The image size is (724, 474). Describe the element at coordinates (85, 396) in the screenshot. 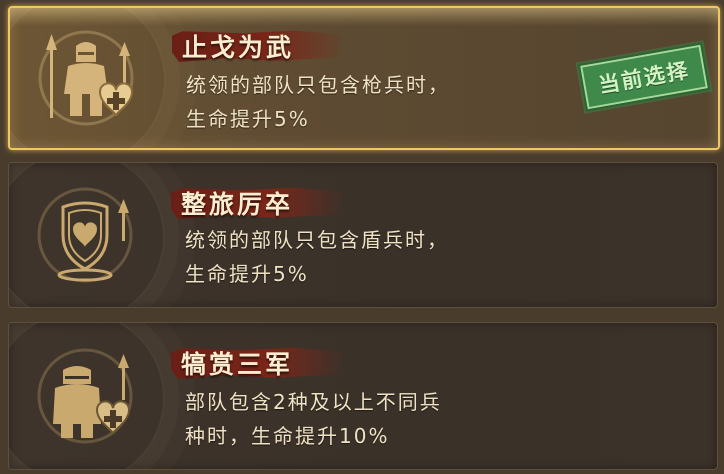

I see `mixed-troops-heal-icon` at that location.